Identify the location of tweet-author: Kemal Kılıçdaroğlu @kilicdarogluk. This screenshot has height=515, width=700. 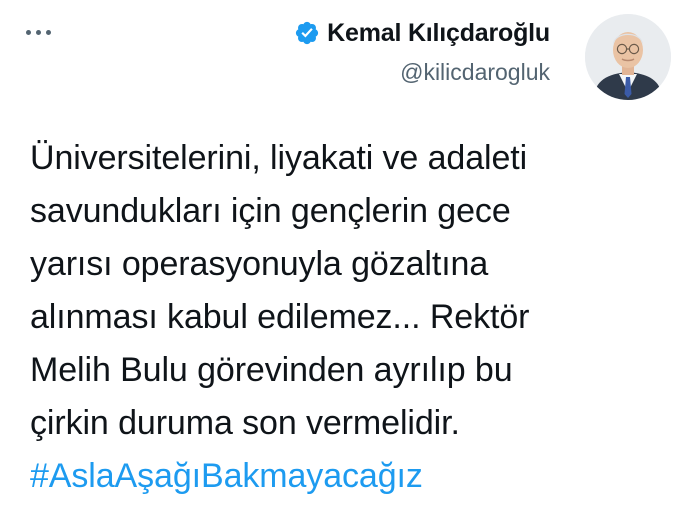
(422, 51).